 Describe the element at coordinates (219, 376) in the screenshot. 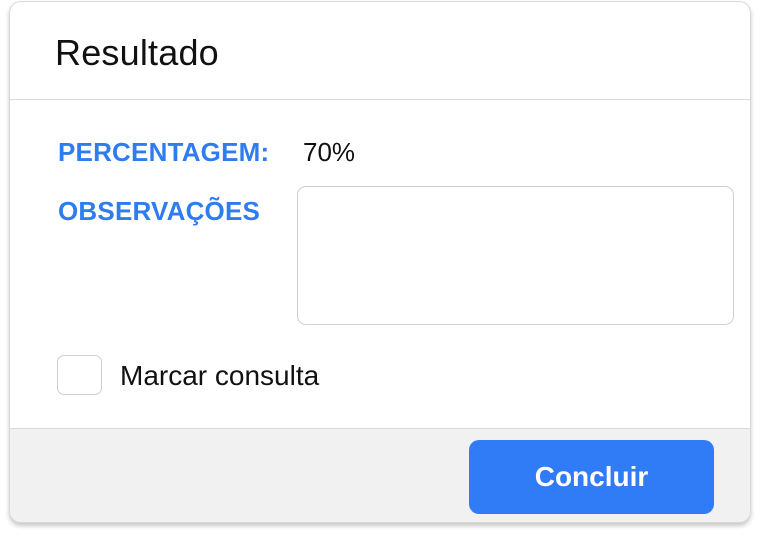

I see `schedule-appointment-label: Marcar consulta` at that location.